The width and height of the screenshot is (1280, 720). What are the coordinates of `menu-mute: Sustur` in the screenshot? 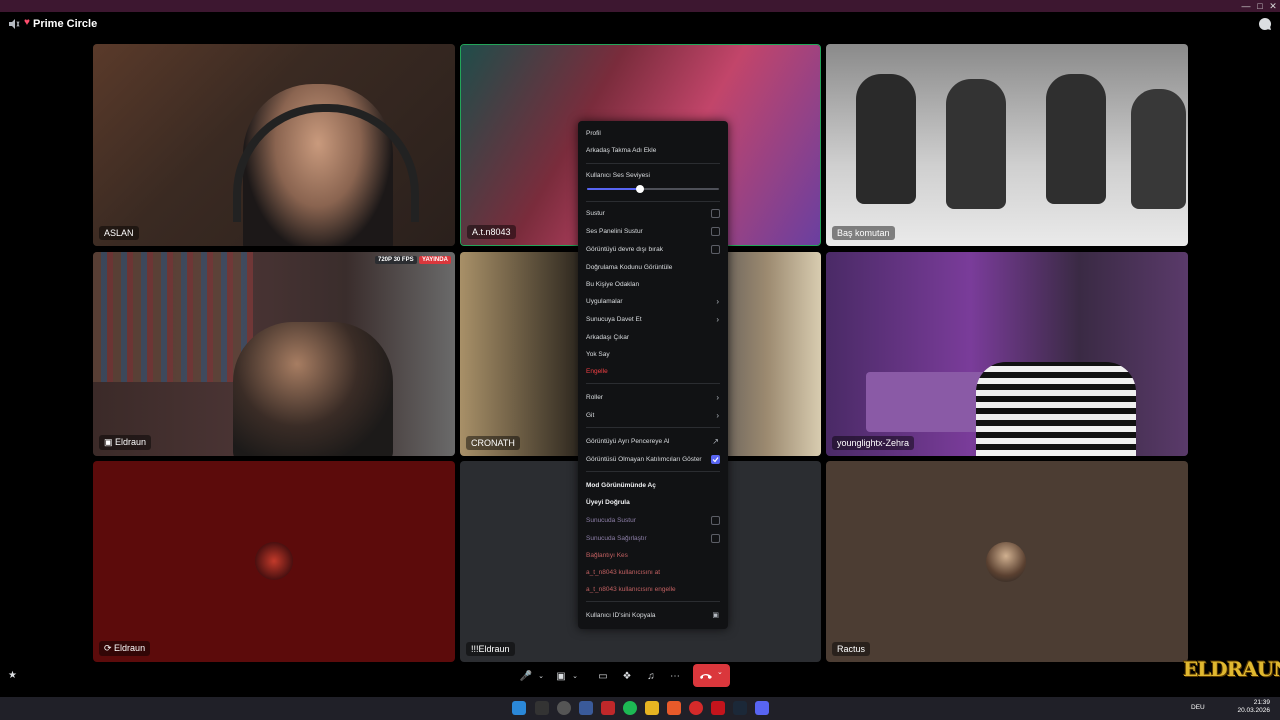 It's located at (653, 214).